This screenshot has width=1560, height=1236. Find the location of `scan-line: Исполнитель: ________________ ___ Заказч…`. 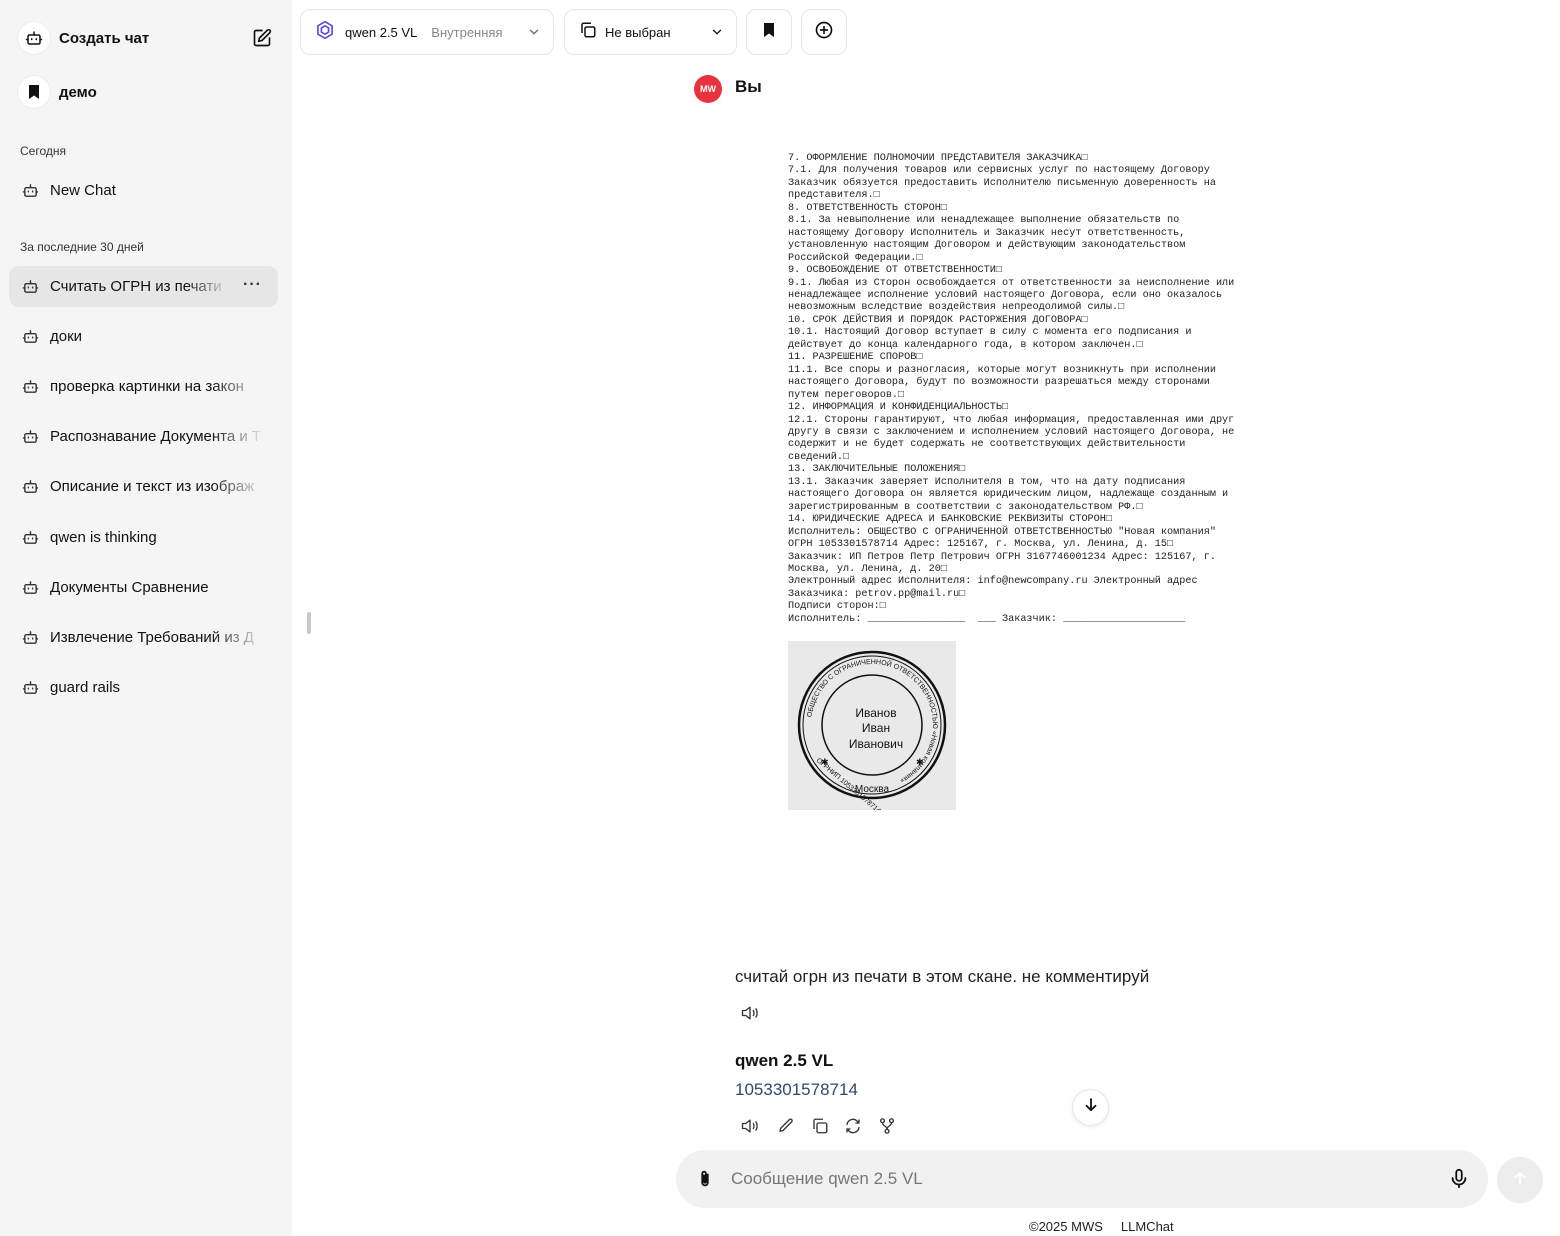

scan-line: Исполнитель: ________________ ___ Заказч… is located at coordinates (987, 619).